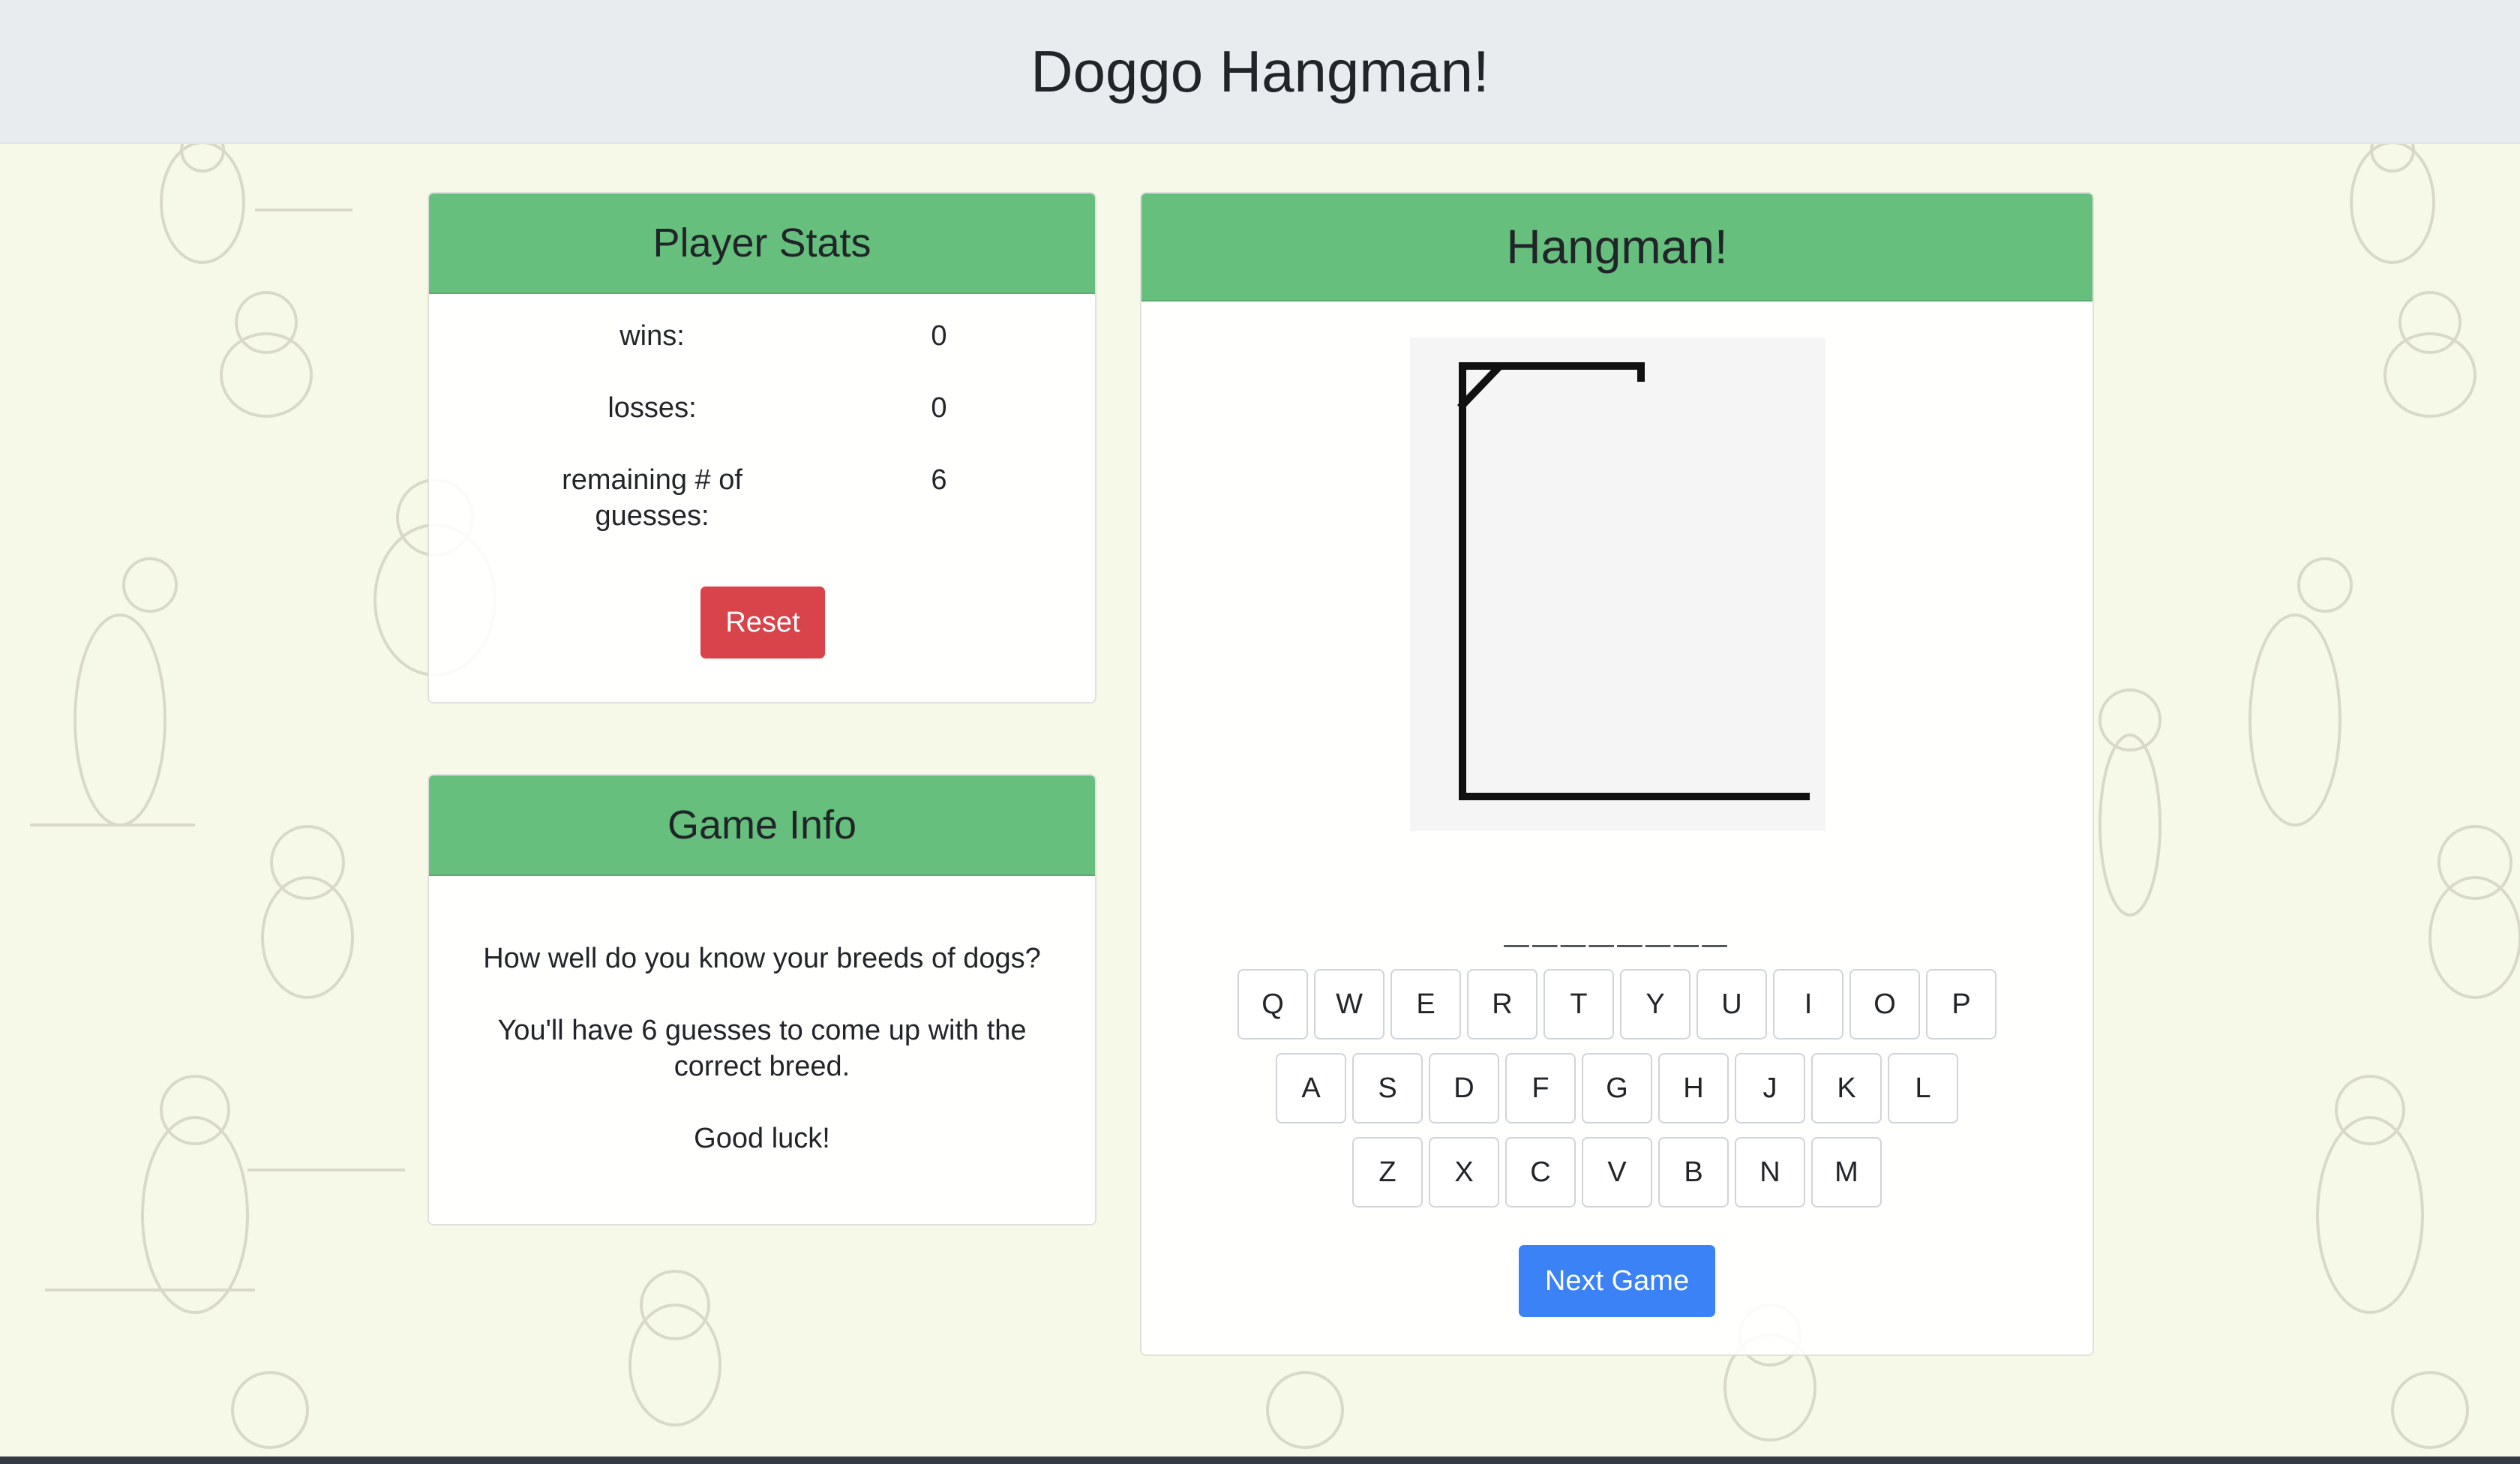 Image resolution: width=2520 pixels, height=1464 pixels. Describe the element at coordinates (1617, 1281) in the screenshot. I see `next-game-button: Next Game` at that location.